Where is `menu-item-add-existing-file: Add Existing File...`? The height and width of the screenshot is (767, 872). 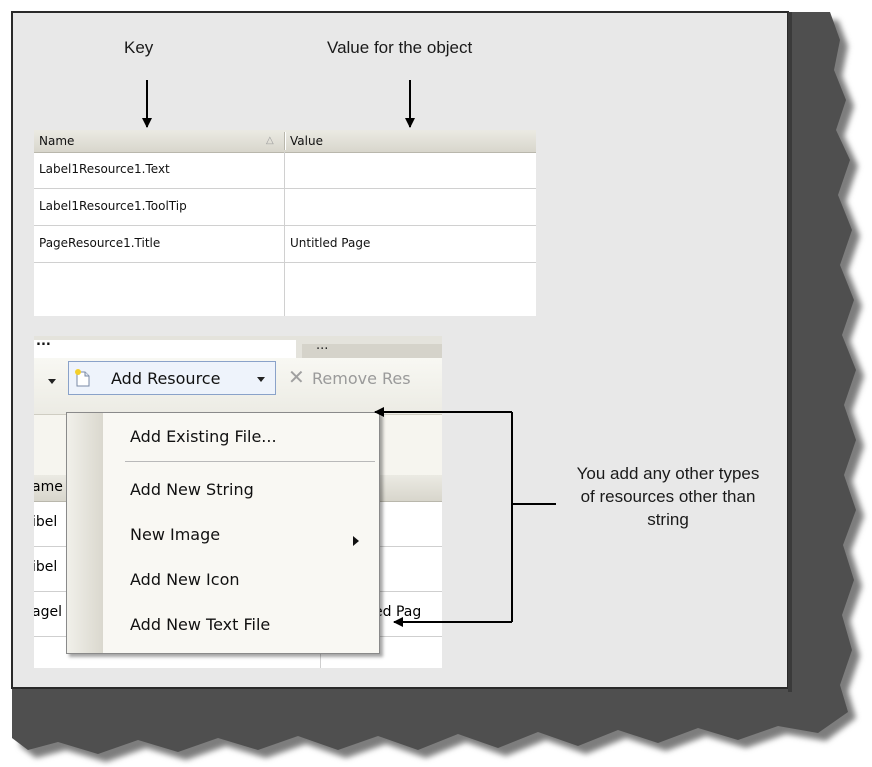 menu-item-add-existing-file: Add Existing File... is located at coordinates (203, 436).